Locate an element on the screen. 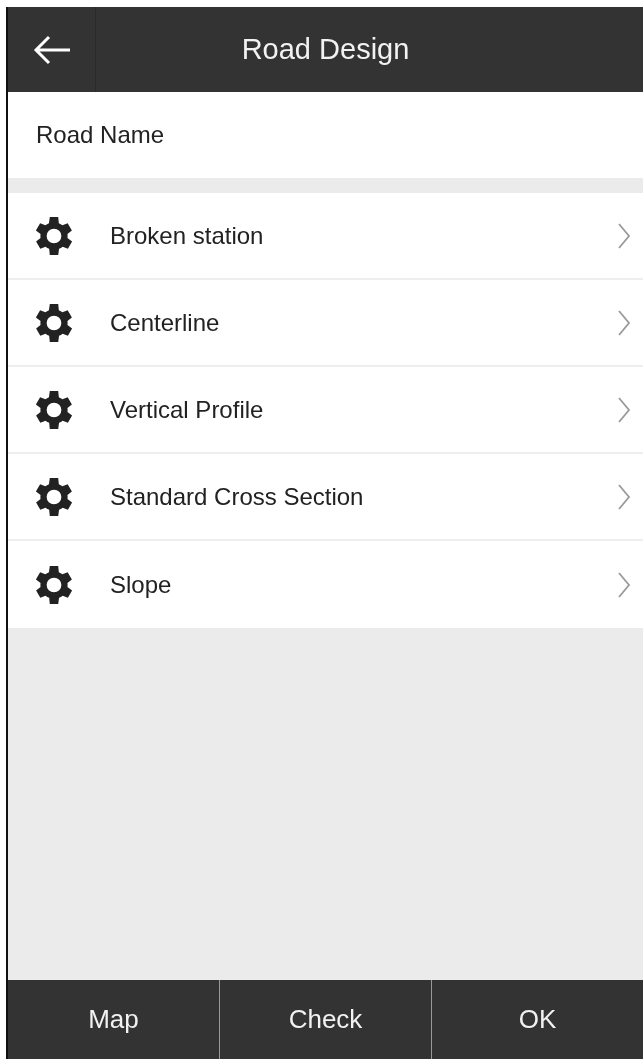  menu-item: Slope is located at coordinates (325, 584).